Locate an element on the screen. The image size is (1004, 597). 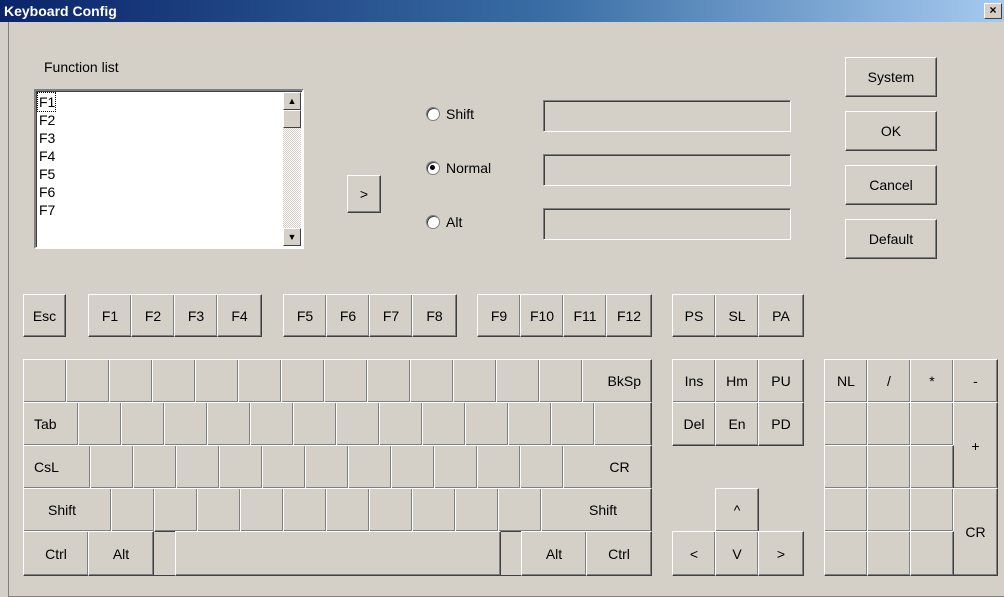
title-bar: Keyboard Config × is located at coordinates (502, 11).